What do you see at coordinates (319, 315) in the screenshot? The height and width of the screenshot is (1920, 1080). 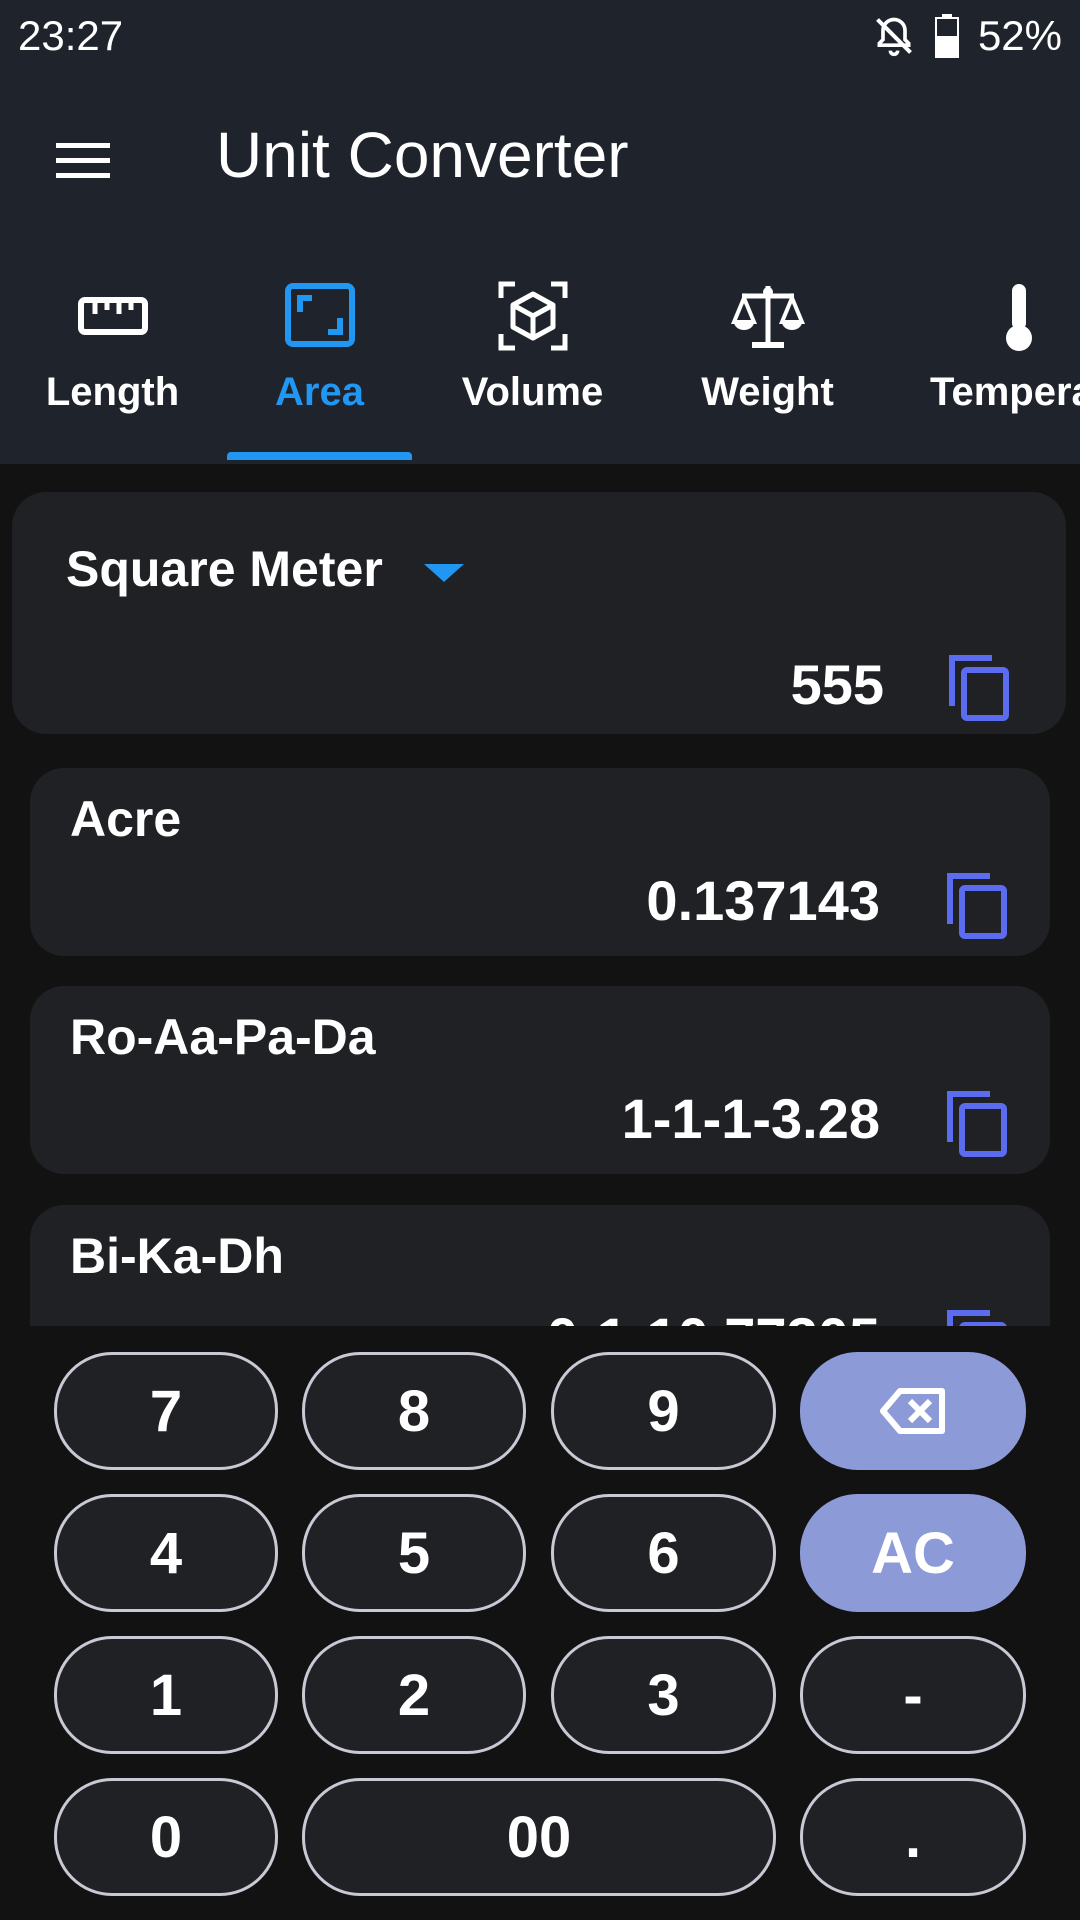 I see `area-icon` at bounding box center [319, 315].